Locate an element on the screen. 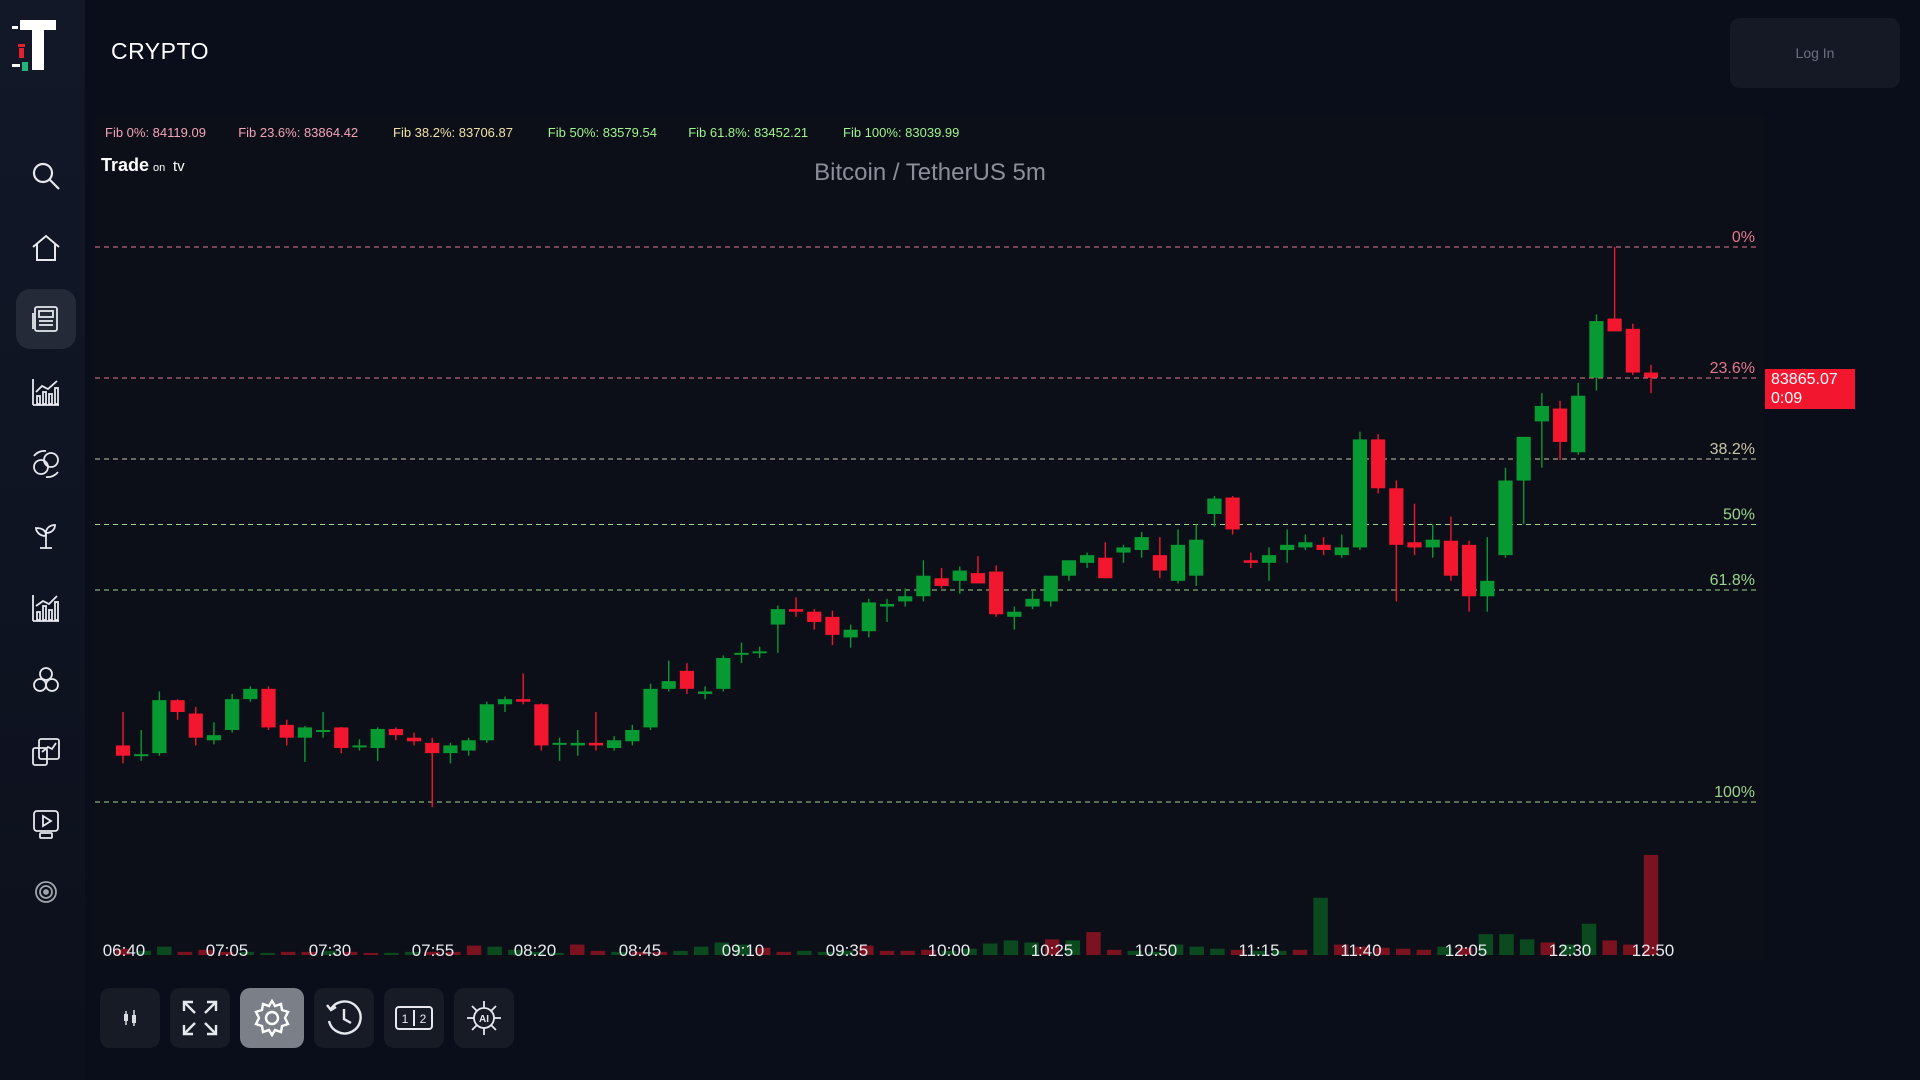 Image resolution: width=1920 pixels, height=1080 pixels. analytics-icon is located at coordinates (46, 608).